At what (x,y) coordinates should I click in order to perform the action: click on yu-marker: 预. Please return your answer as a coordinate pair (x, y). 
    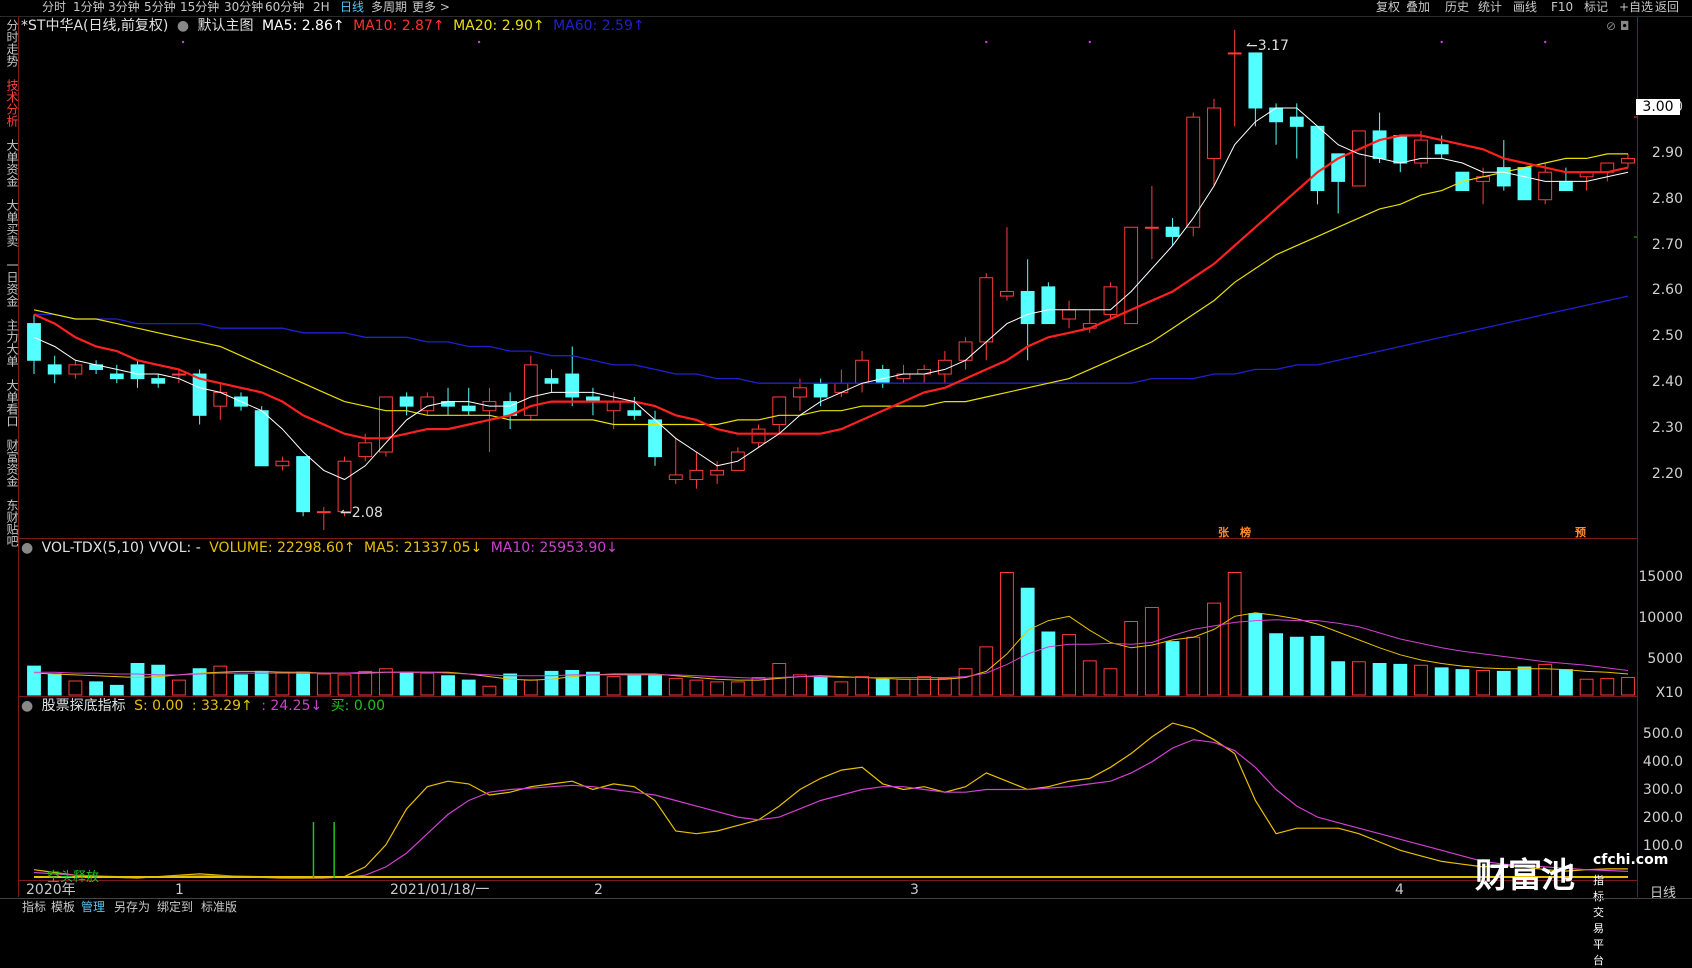
    Looking at the image, I should click on (1580, 532).